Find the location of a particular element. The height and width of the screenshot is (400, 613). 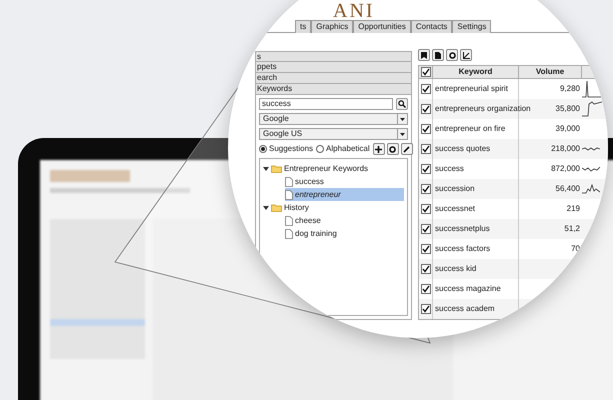

pencil-icon is located at coordinates (406, 149).